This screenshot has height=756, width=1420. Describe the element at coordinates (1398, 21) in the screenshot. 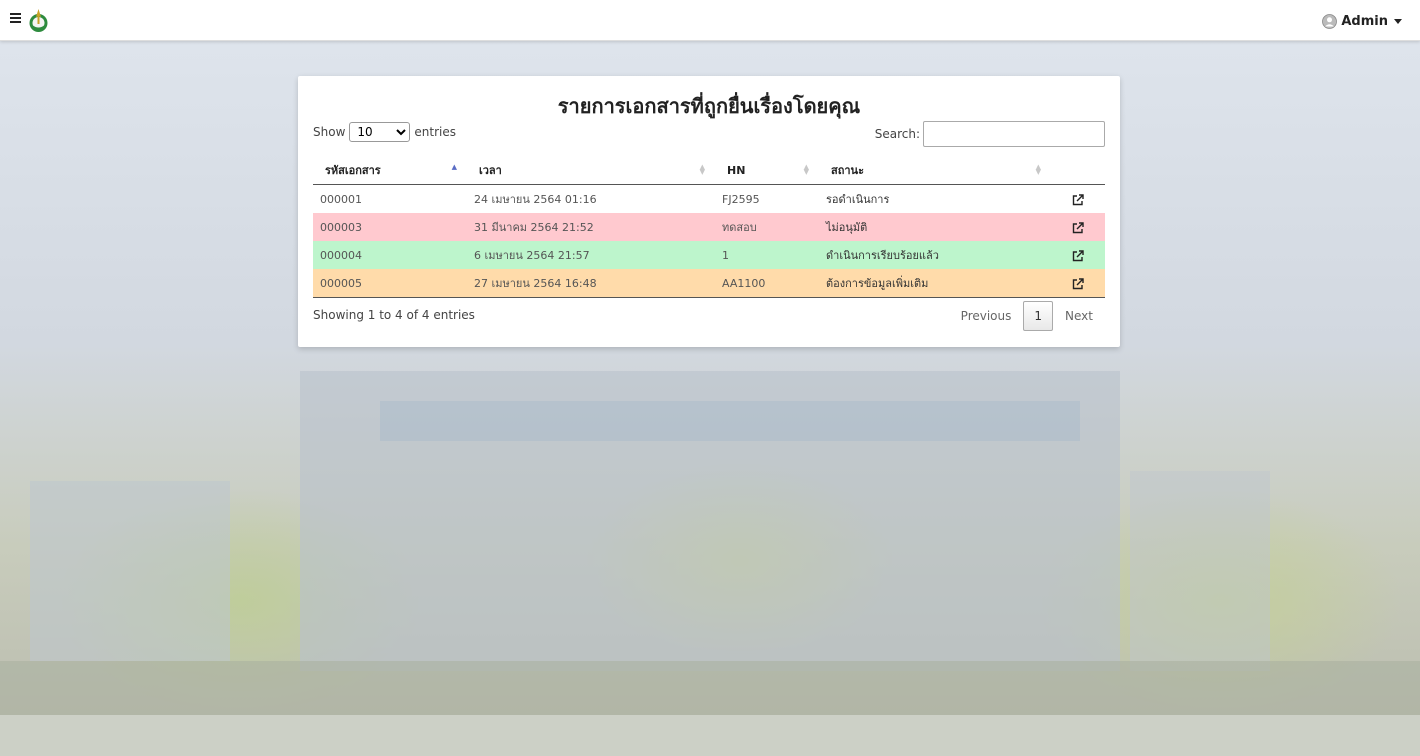

I see `chevron-down-icon` at that location.